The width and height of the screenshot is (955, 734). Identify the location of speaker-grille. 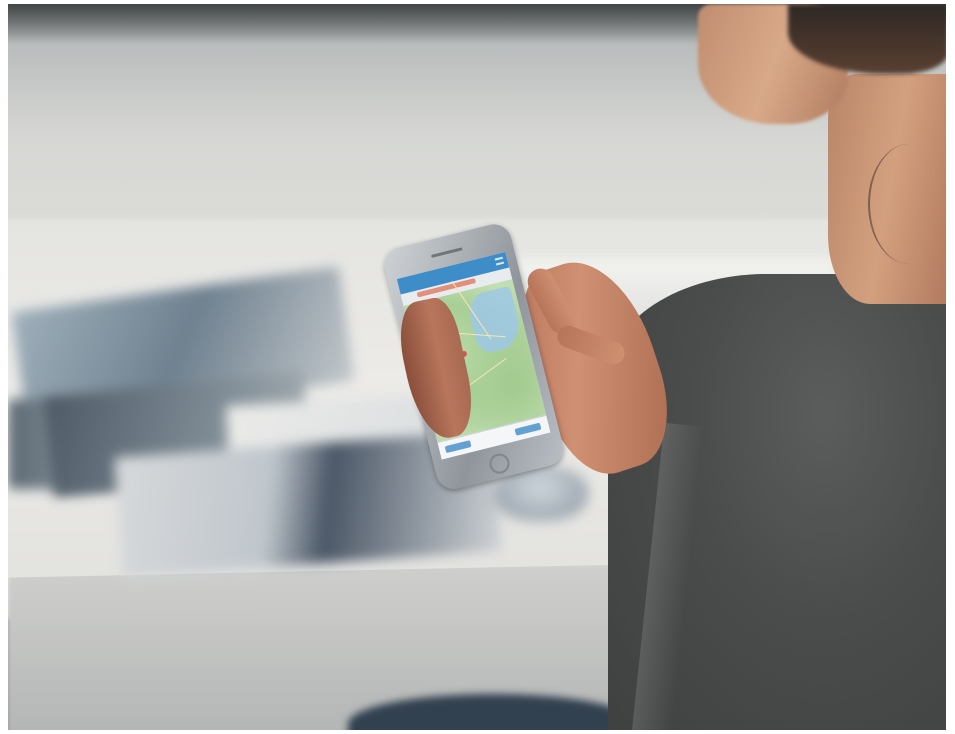
(446, 252).